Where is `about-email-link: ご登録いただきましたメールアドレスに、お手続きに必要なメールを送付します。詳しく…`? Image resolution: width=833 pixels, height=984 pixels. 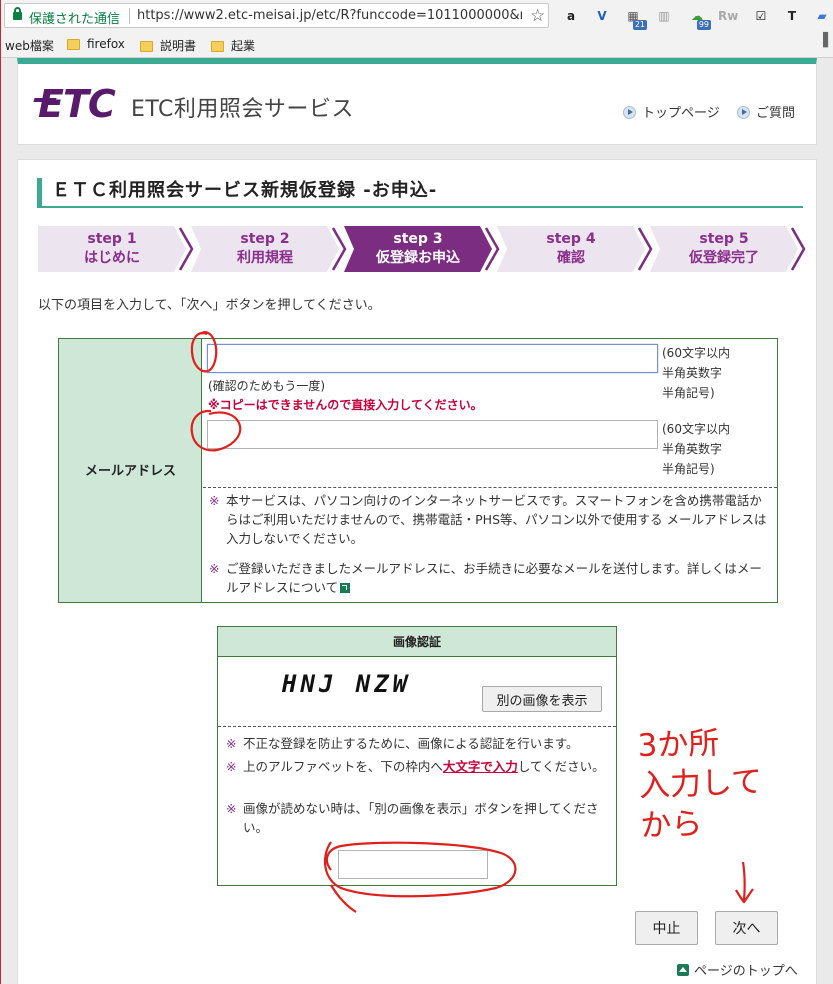 about-email-link: ご登録いただきましたメールアドレスに、お手続きに必要なメールを送付します。詳しく… is located at coordinates (494, 578).